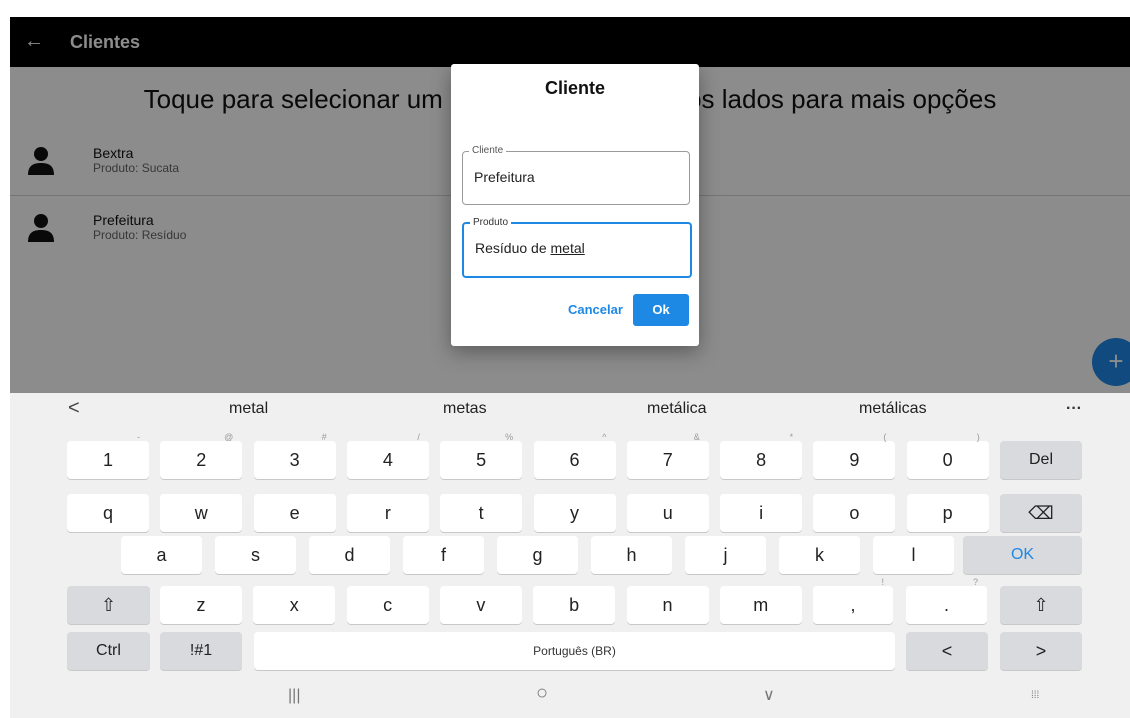 The height and width of the screenshot is (718, 1130). Describe the element at coordinates (574, 455) in the screenshot. I see `key-6: 6 ^` at that location.